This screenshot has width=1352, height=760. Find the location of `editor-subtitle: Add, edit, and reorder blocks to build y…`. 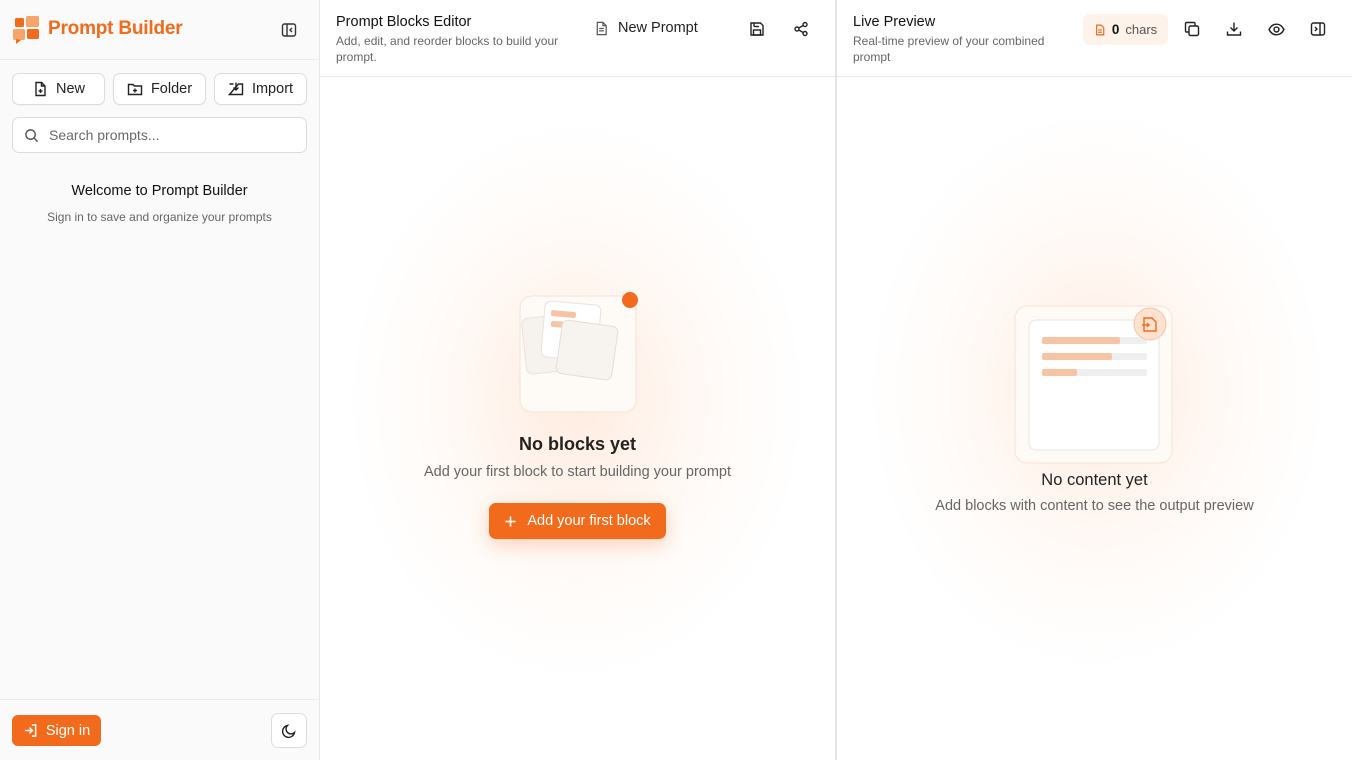

editor-subtitle: Add, edit, and reorder blocks to build y… is located at coordinates (447, 49).